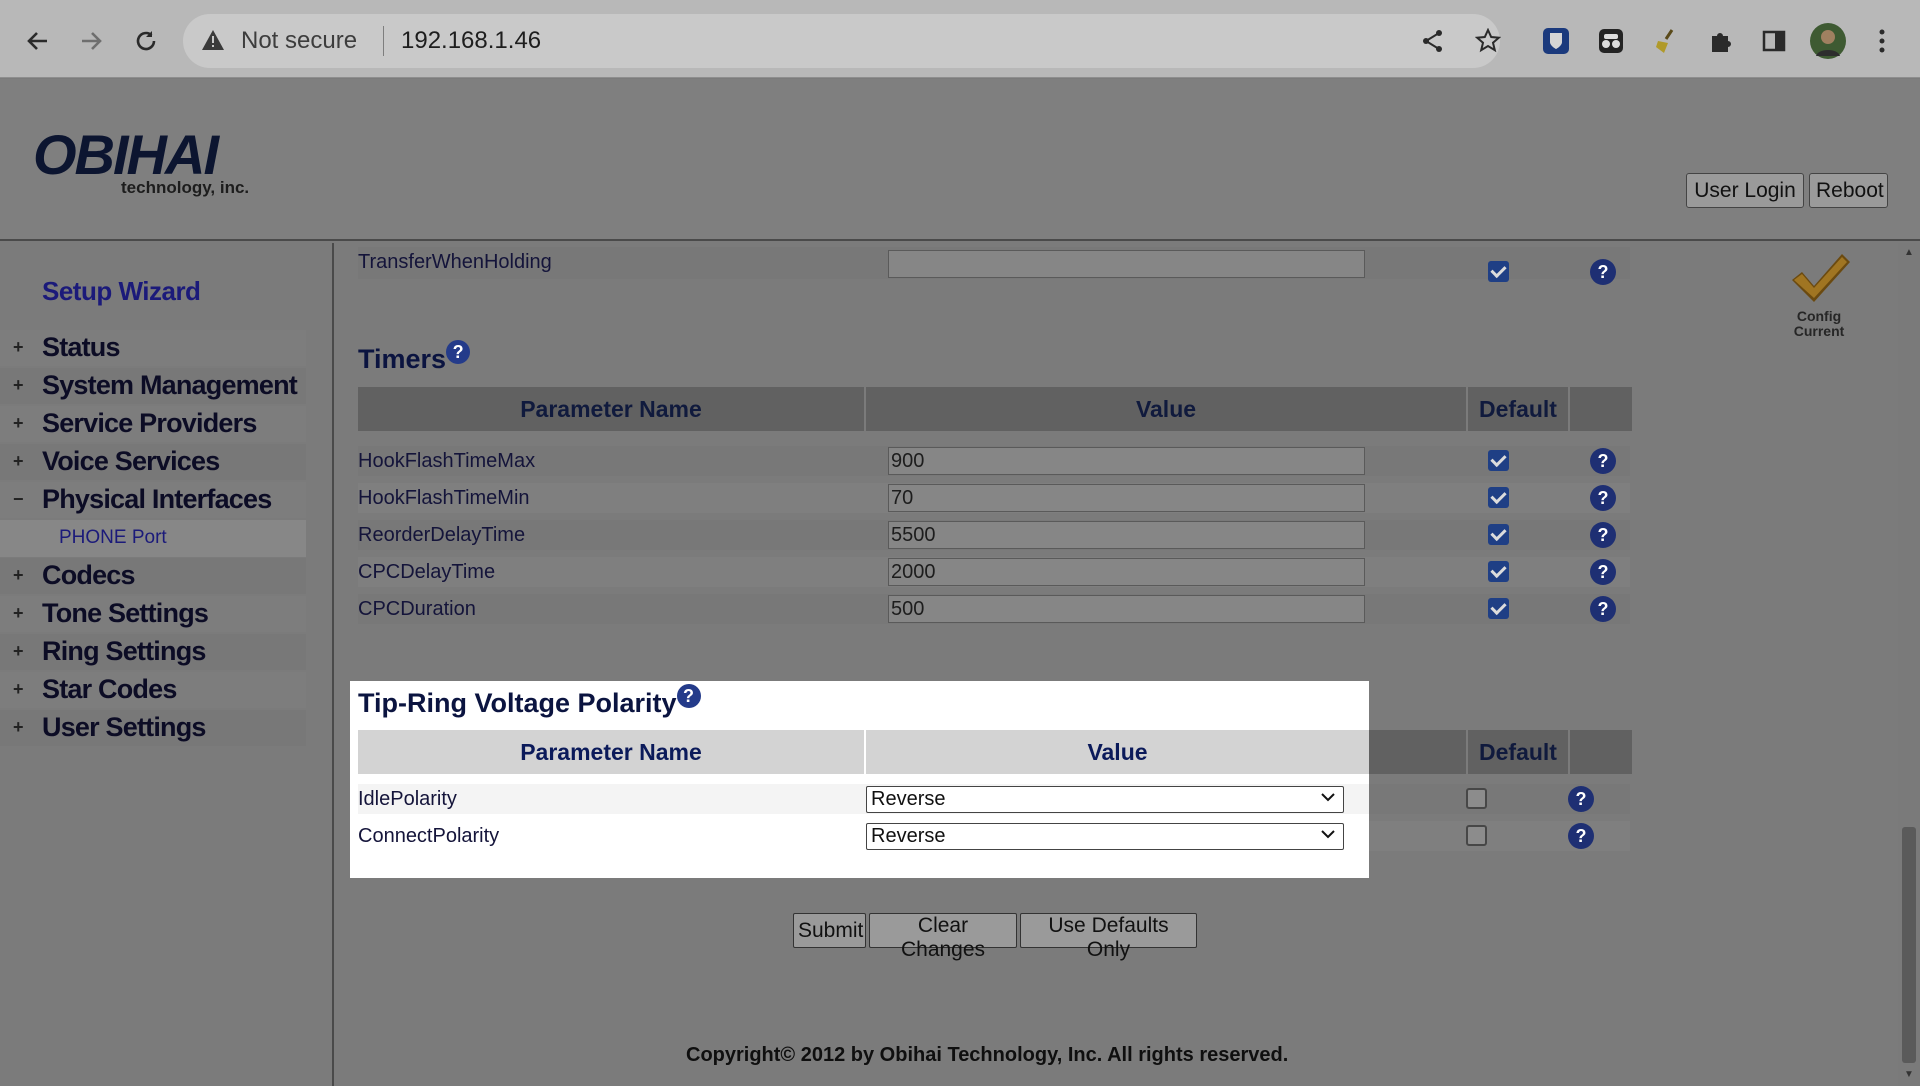  I want to click on param-name: HookFlashTimeMin, so click(444, 498).